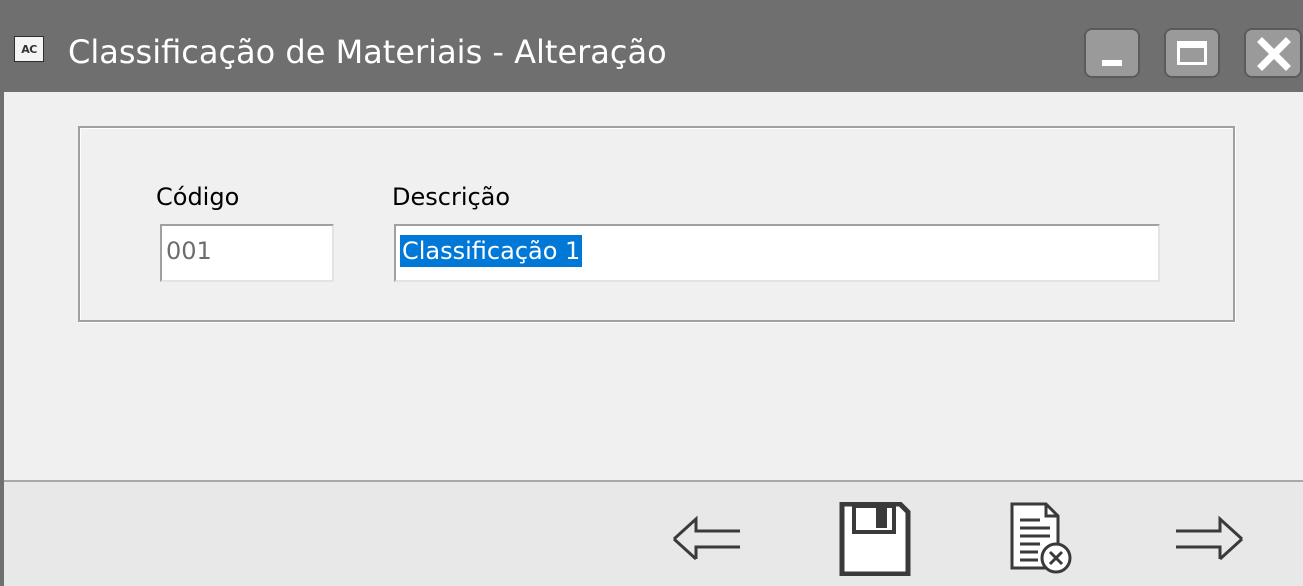 Image resolution: width=1303 pixels, height=586 pixels. I want to click on maximize-icon, so click(1192, 53).